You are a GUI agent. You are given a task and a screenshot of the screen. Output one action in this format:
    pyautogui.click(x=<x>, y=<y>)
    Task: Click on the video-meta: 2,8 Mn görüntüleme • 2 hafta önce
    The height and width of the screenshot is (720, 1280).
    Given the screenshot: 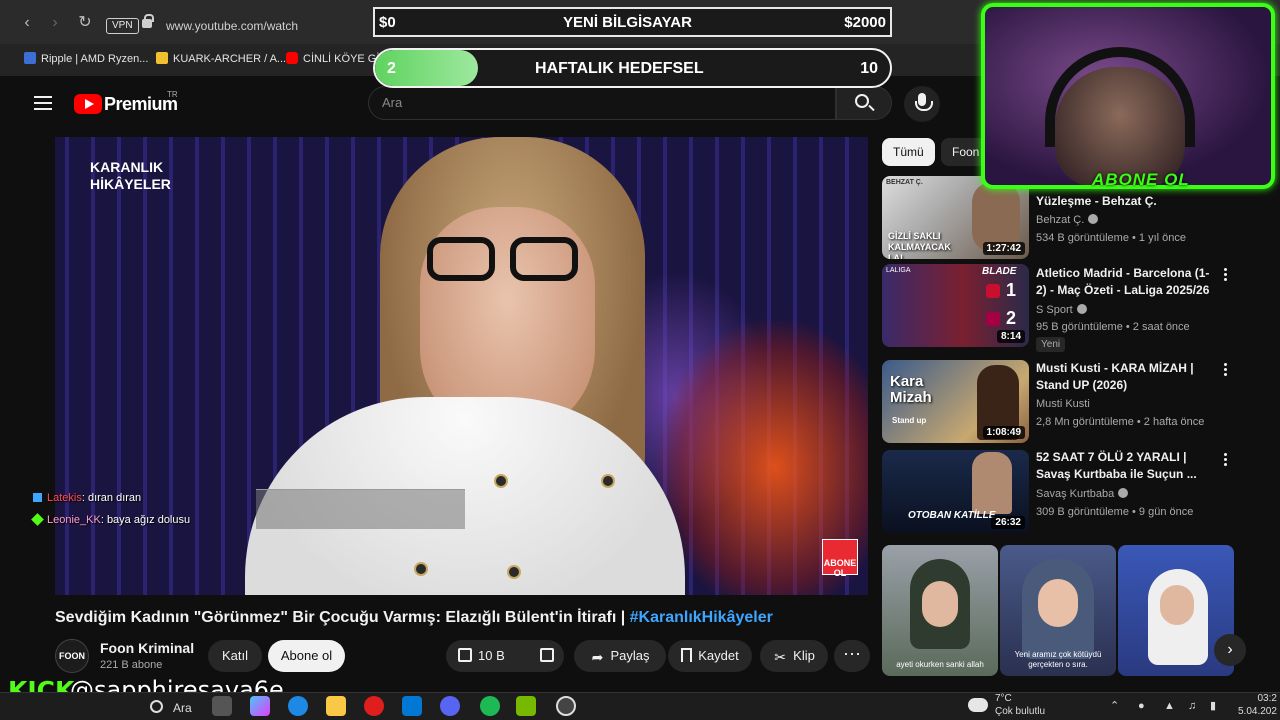 What is the action you would take?
    pyautogui.click(x=1120, y=422)
    